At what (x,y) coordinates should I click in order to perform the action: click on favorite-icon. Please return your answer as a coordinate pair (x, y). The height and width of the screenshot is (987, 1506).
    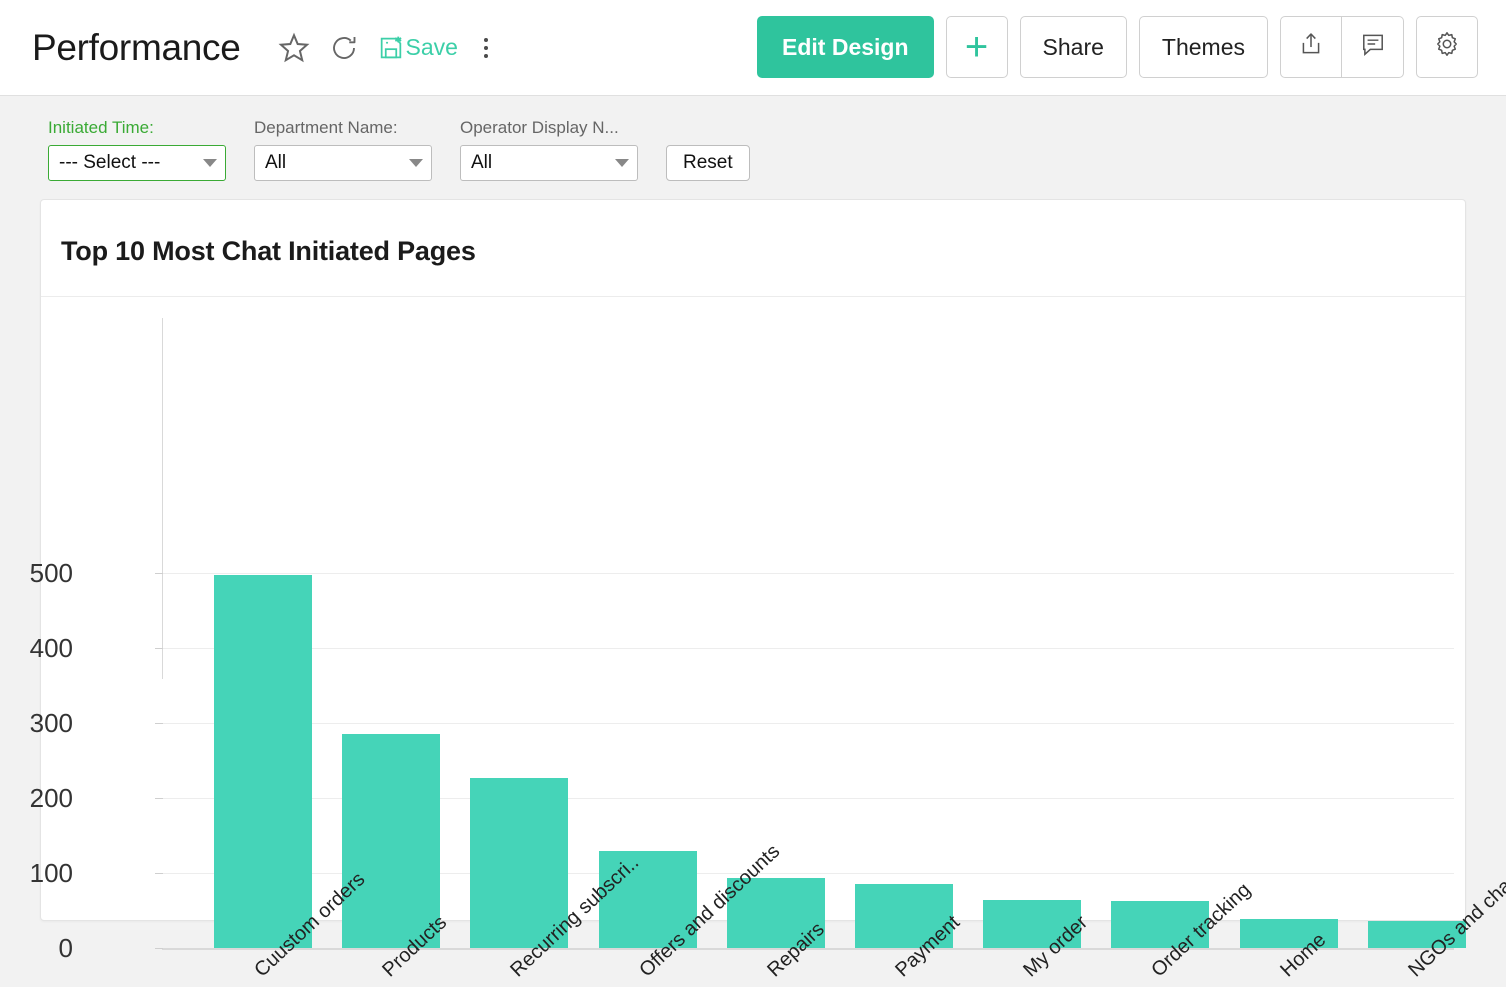
    Looking at the image, I should click on (294, 48).